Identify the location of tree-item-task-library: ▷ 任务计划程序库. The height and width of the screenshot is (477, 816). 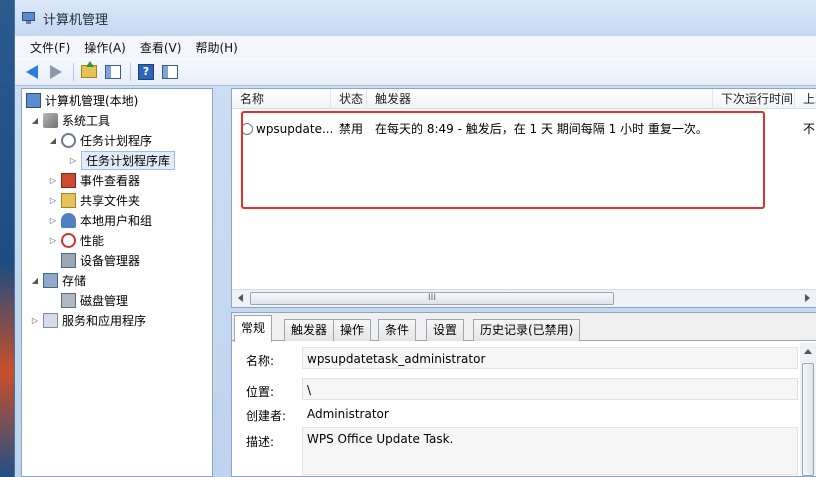
(122, 160).